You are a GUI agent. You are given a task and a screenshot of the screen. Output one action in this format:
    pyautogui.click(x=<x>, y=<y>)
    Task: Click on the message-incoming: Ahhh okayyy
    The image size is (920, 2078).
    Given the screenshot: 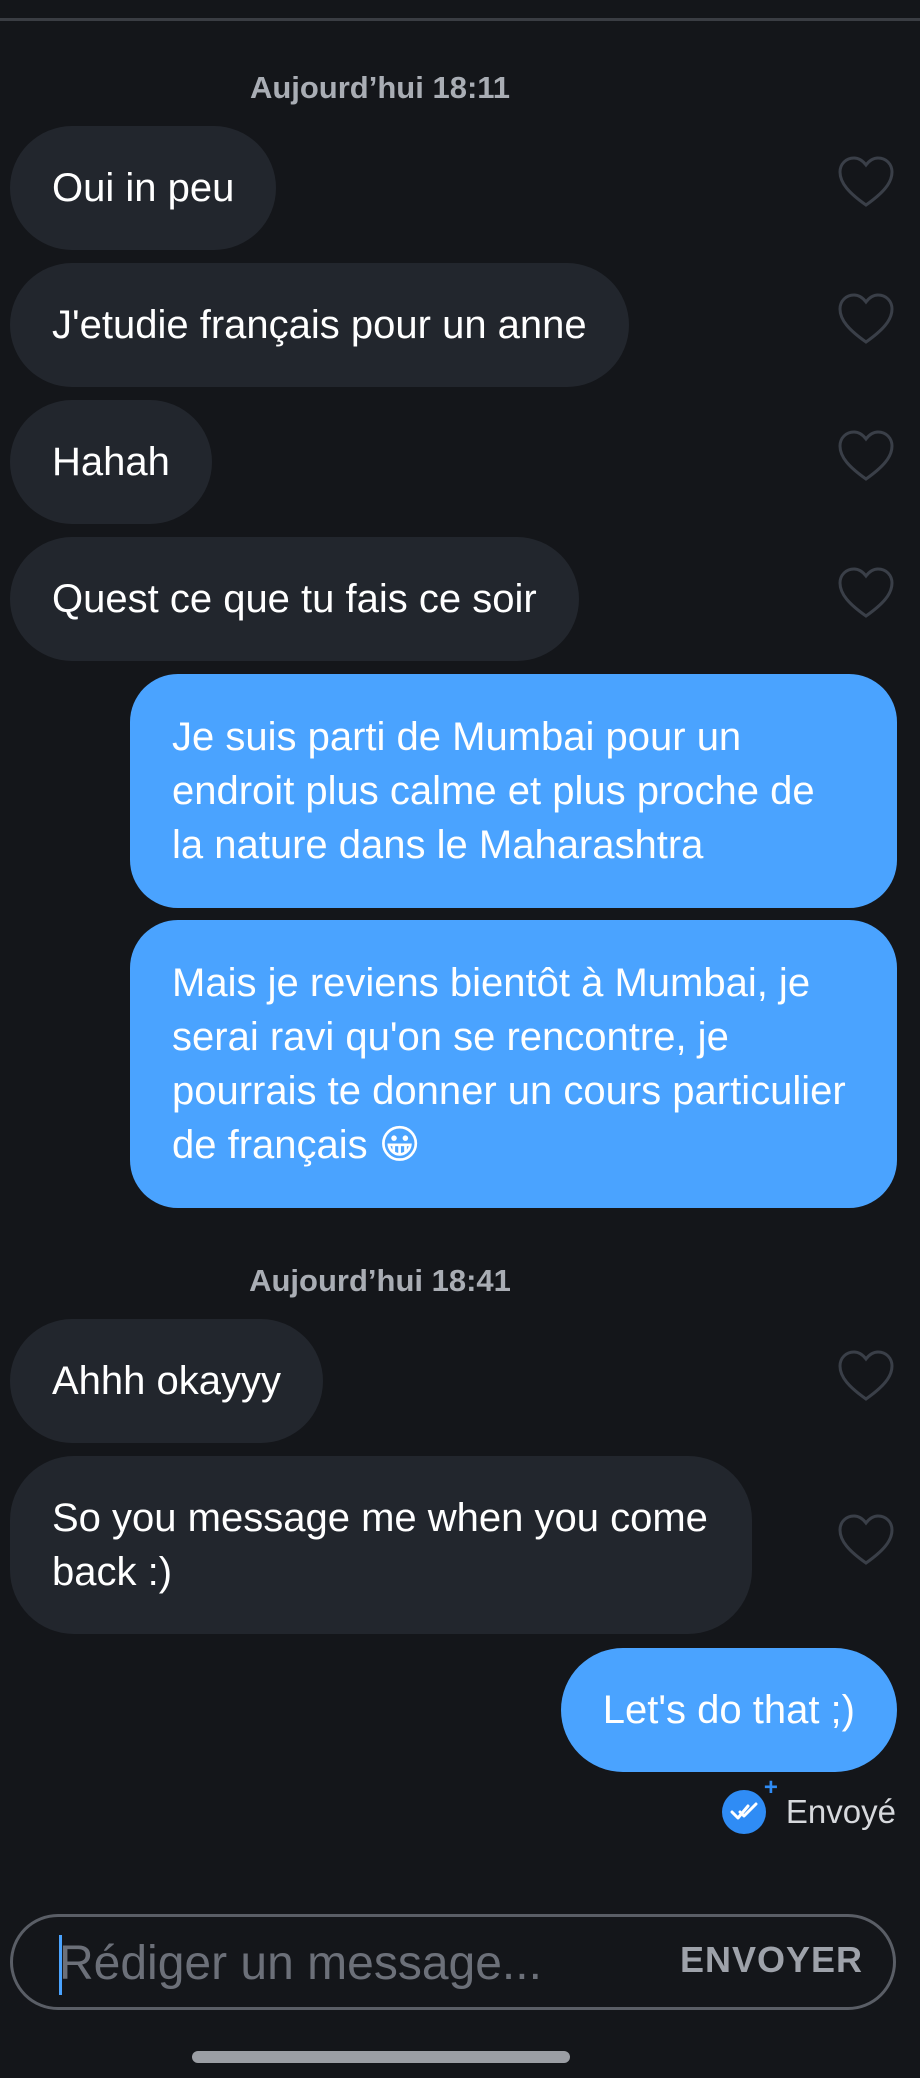 What is the action you would take?
    pyautogui.click(x=167, y=1381)
    